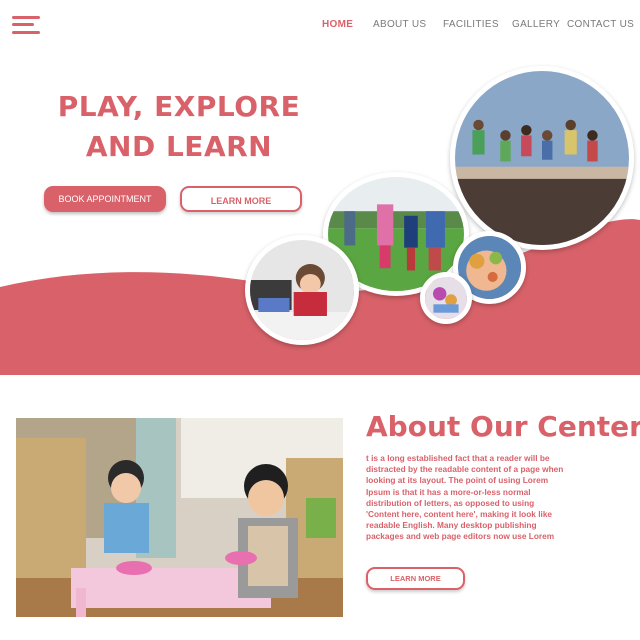 The width and height of the screenshot is (640, 640). I want to click on nav-item-facilities: FACILITIES, so click(471, 24).